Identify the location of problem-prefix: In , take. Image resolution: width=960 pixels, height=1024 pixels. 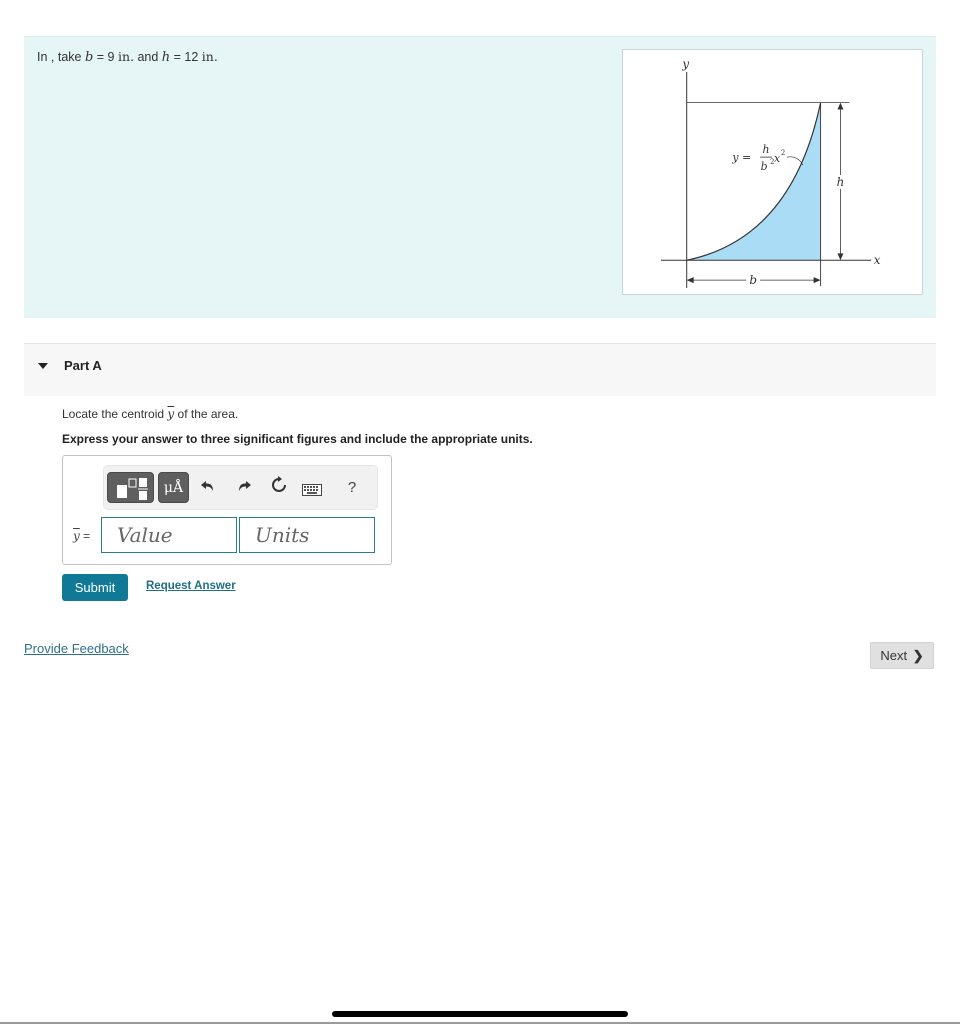
(61, 57).